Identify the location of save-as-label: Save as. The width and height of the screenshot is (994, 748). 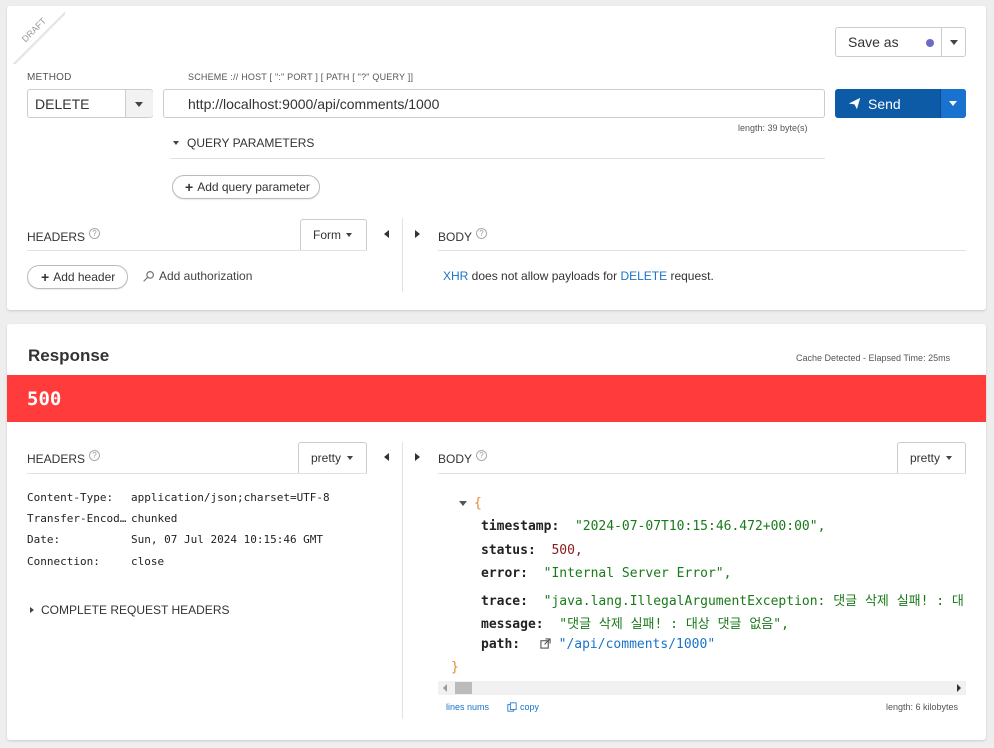
(873, 42).